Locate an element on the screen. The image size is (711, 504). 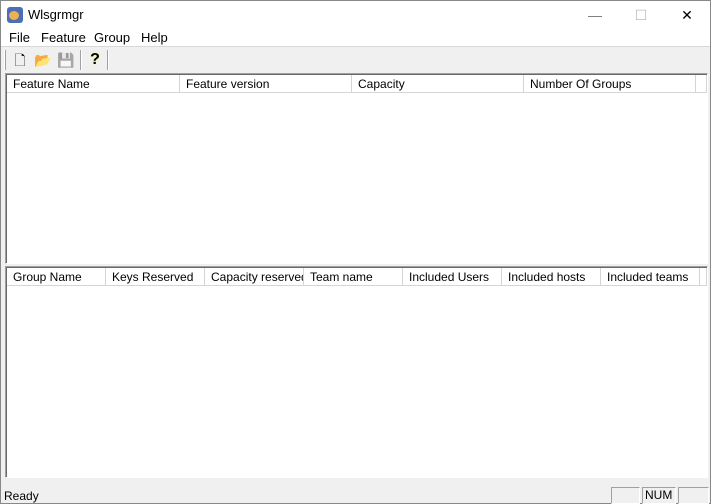
column-header-feature-version: Feature version is located at coordinates (266, 84).